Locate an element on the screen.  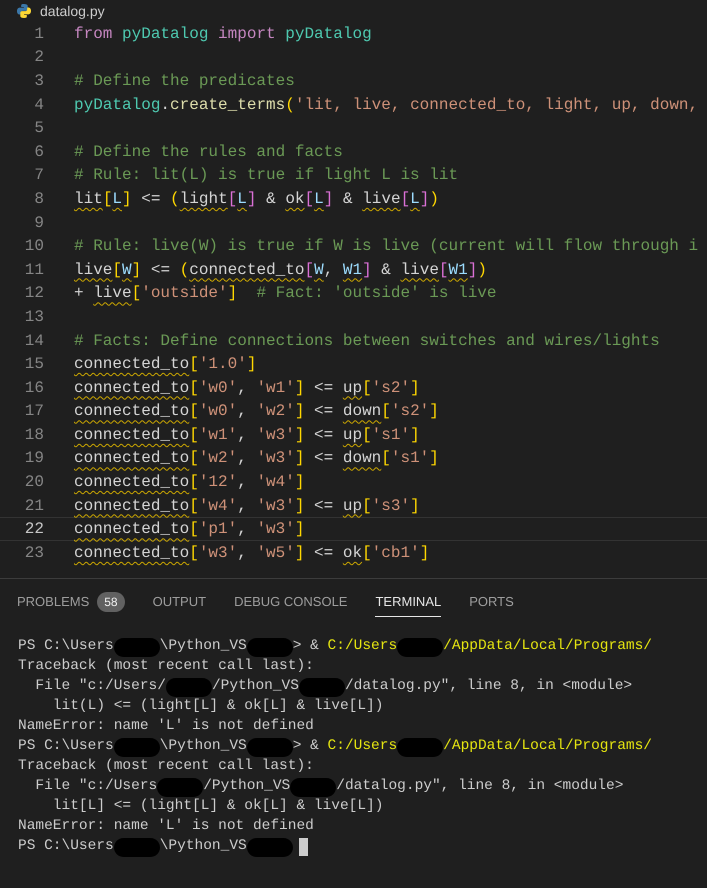
file-tab-title: datalog.py is located at coordinates (72, 11).